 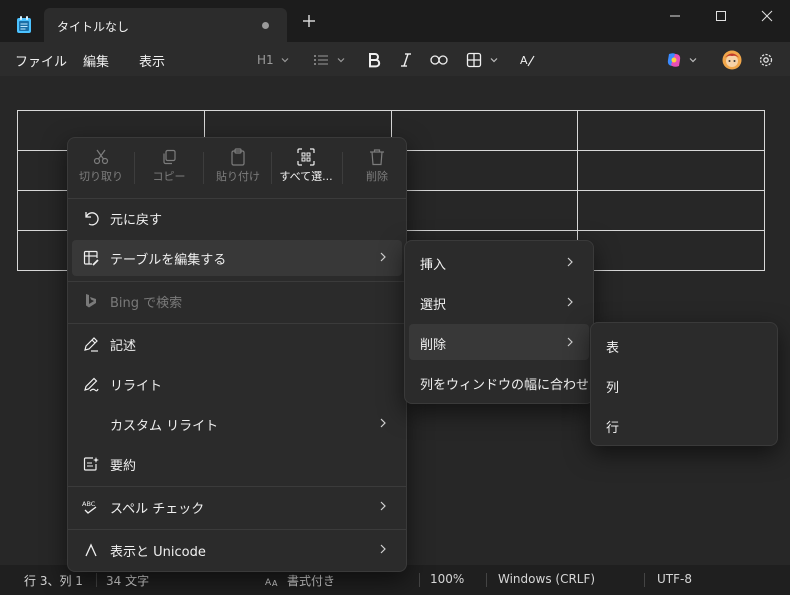 I want to click on title-bar: タイトルなし, so click(x=395, y=21).